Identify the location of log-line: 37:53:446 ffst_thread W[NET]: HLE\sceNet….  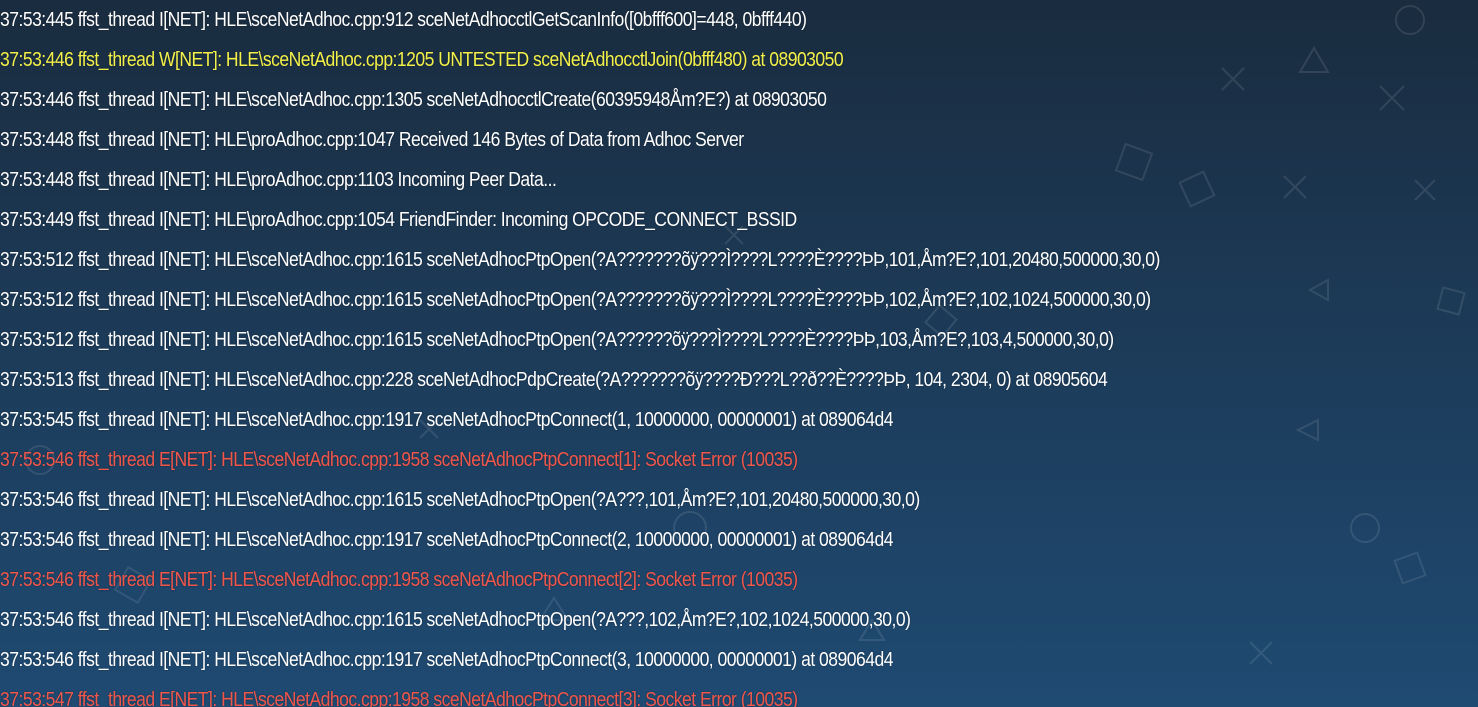
(422, 60).